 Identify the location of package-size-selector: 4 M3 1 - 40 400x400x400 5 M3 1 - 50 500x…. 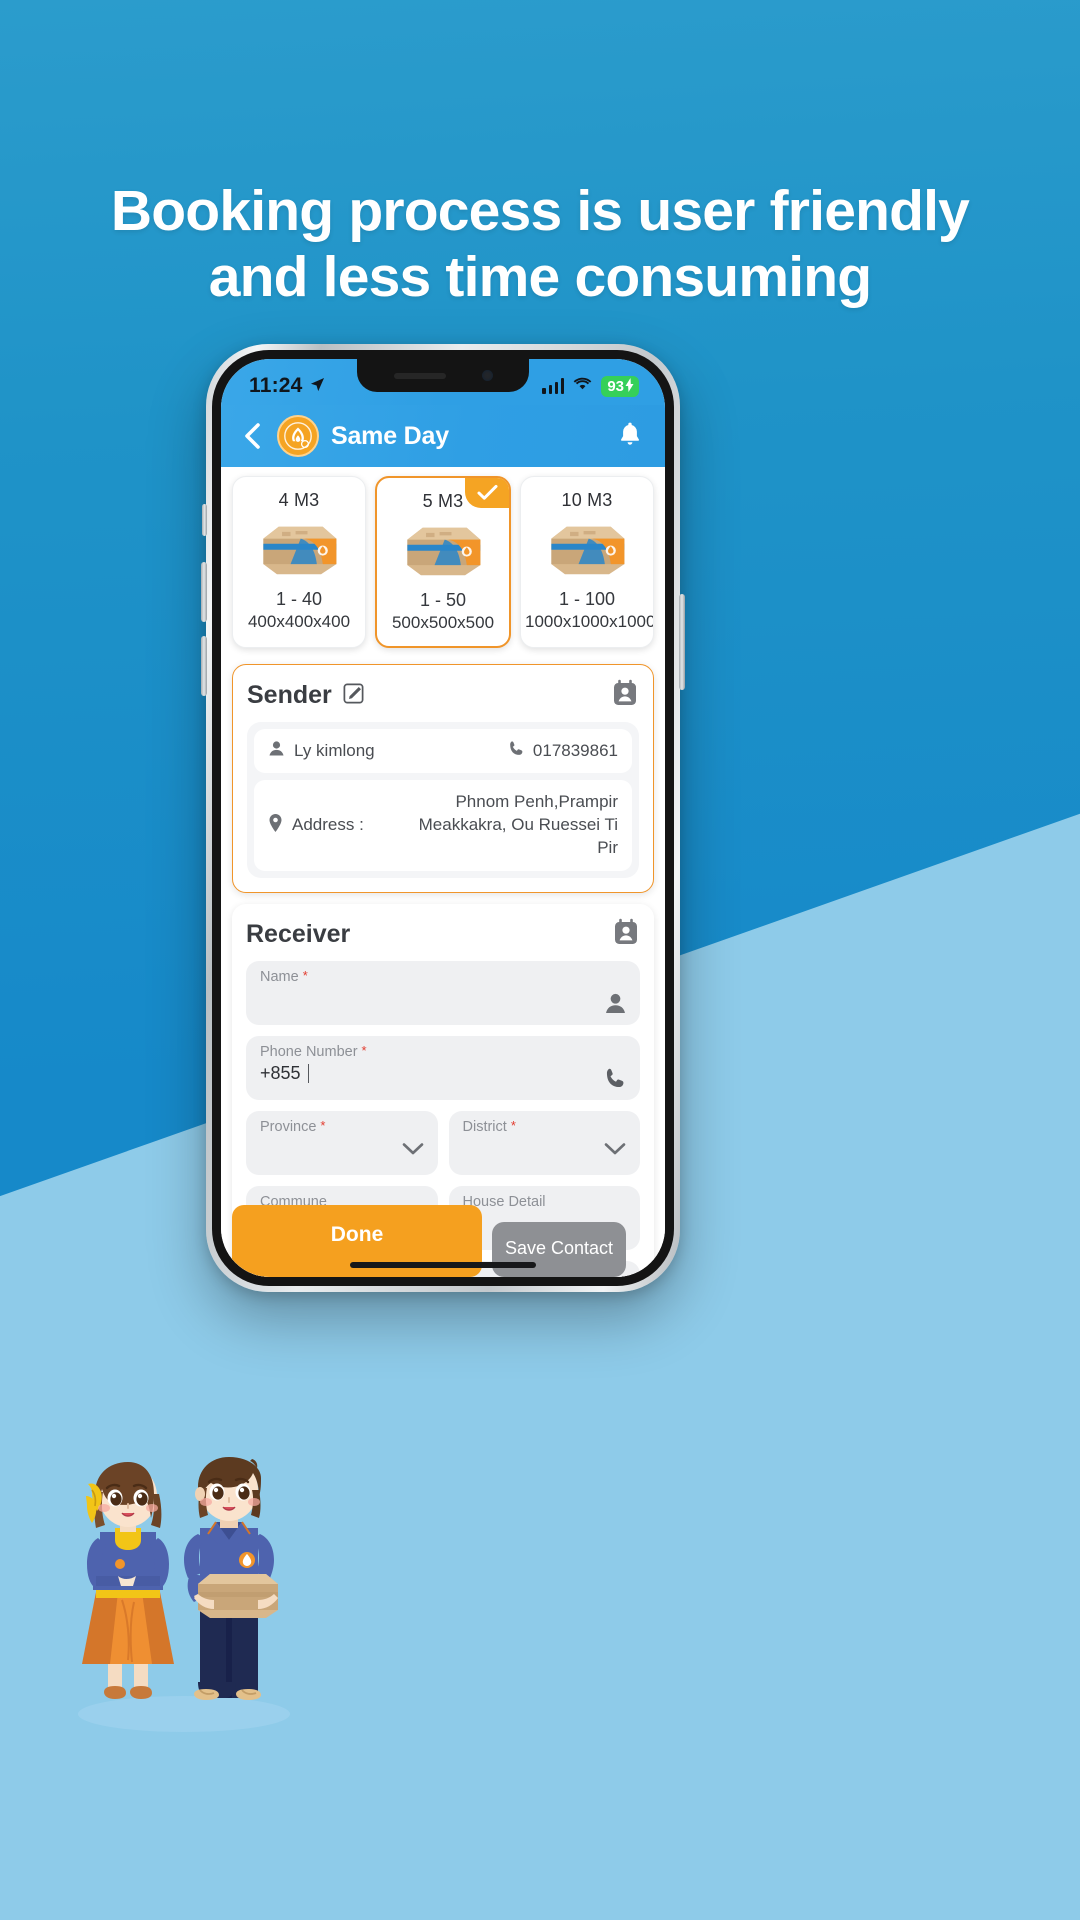
(443, 563).